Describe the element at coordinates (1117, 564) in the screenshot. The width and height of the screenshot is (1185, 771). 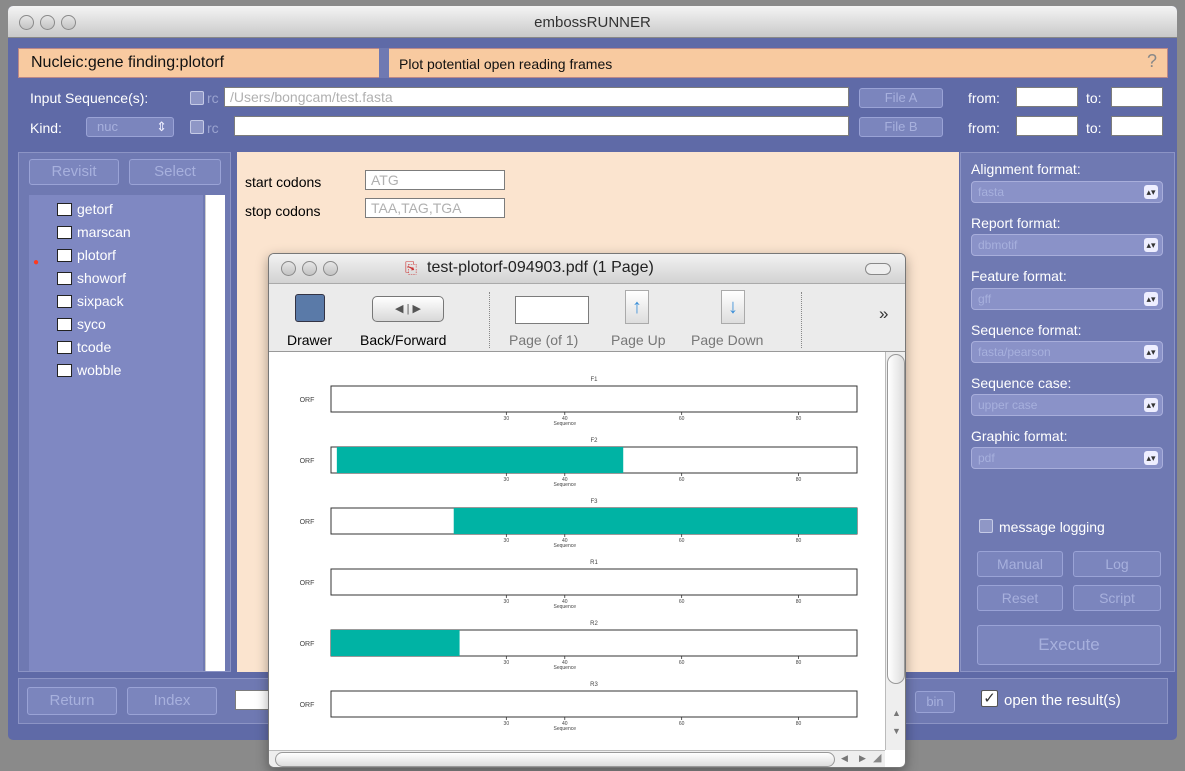
I see `log-button: Log` at that location.